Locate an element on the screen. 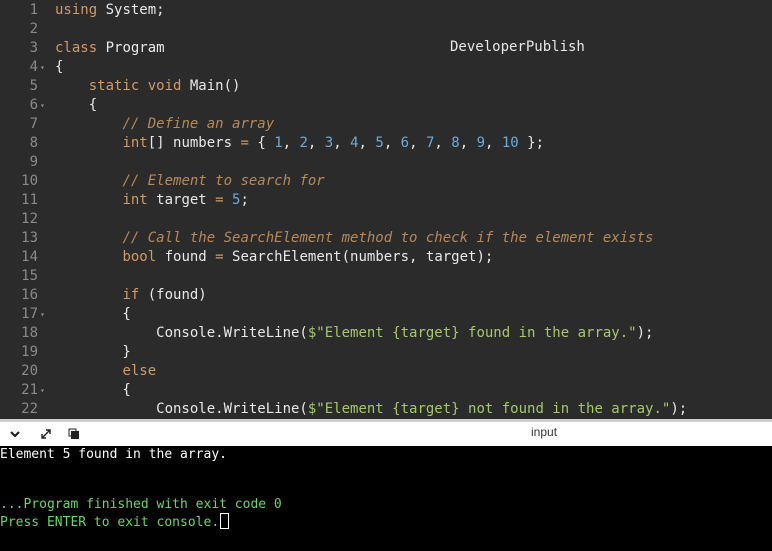  line-number: 4 is located at coordinates (33, 67).